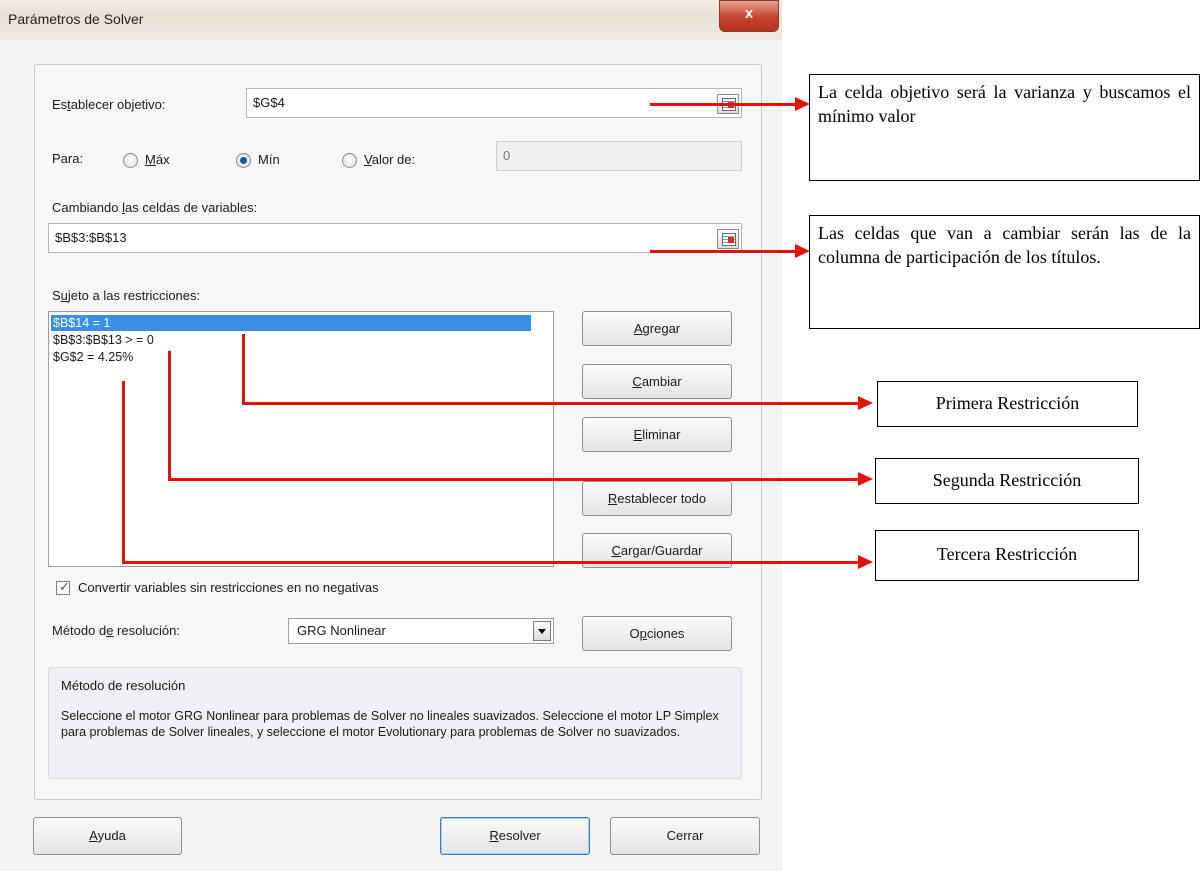 The width and height of the screenshot is (1204, 871). I want to click on help-button: Ayuda, so click(107, 836).